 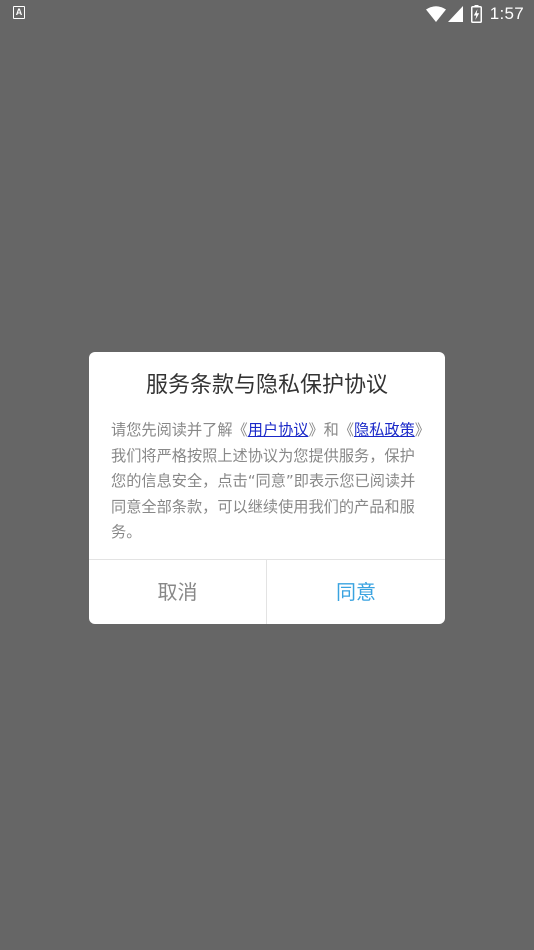 What do you see at coordinates (266, 385) in the screenshot?
I see `dialog-title: 服务条款与隐私保护协议` at bounding box center [266, 385].